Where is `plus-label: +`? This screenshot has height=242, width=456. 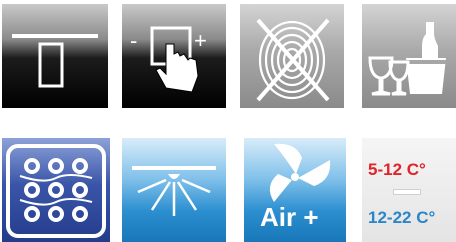 plus-label: + is located at coordinates (200, 40).